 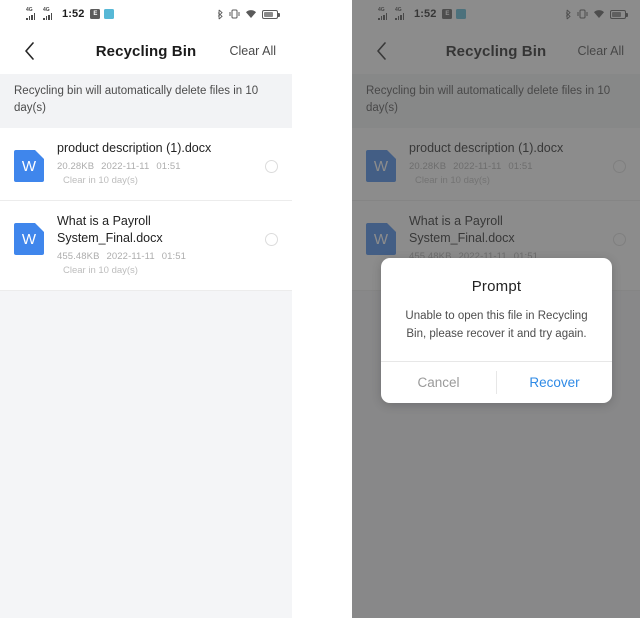 I want to click on dialog-title: Prompt, so click(x=496, y=286).